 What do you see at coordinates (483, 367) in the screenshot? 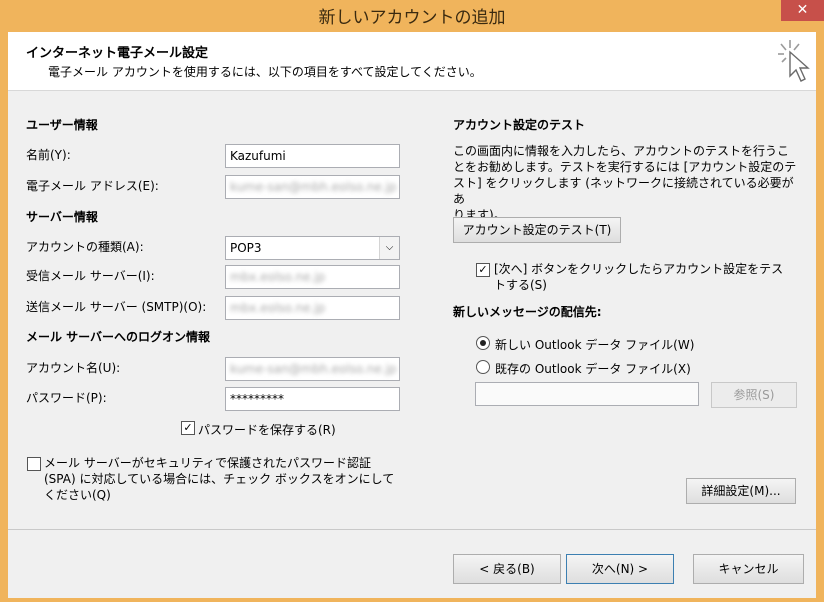
I see `existing-data-file-radio` at bounding box center [483, 367].